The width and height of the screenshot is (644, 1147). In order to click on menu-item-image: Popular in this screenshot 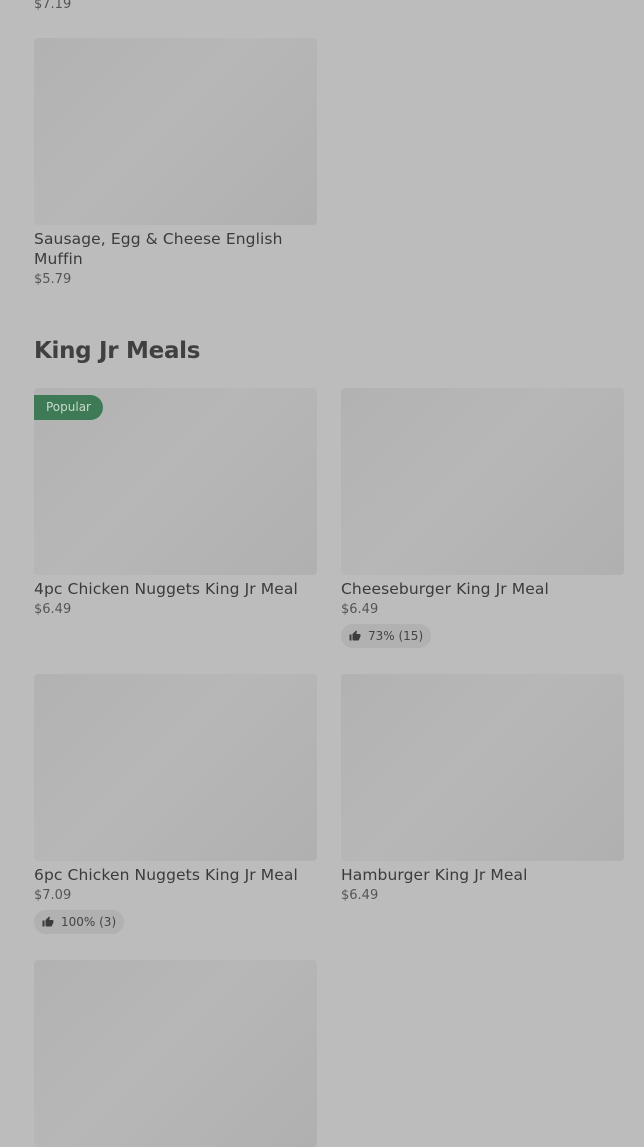, I will do `click(175, 481)`.